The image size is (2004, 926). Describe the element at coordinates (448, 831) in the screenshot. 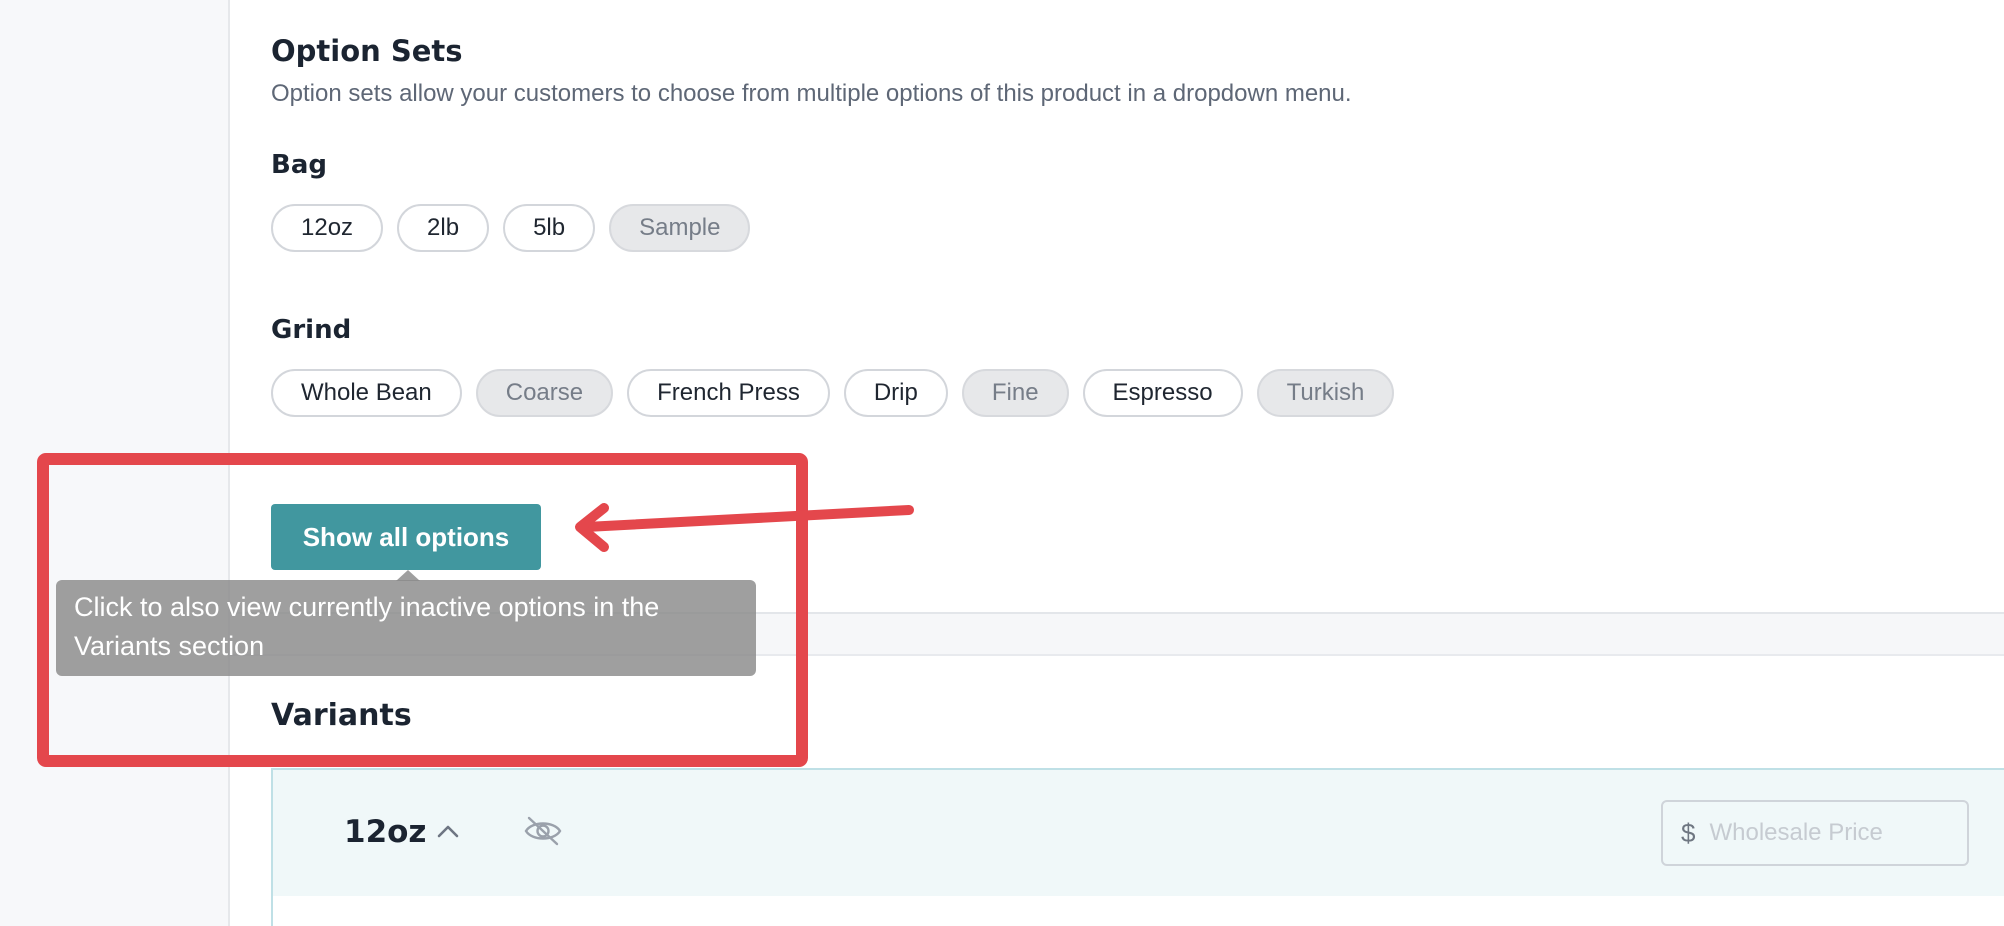

I see `chevron-up-icon` at that location.